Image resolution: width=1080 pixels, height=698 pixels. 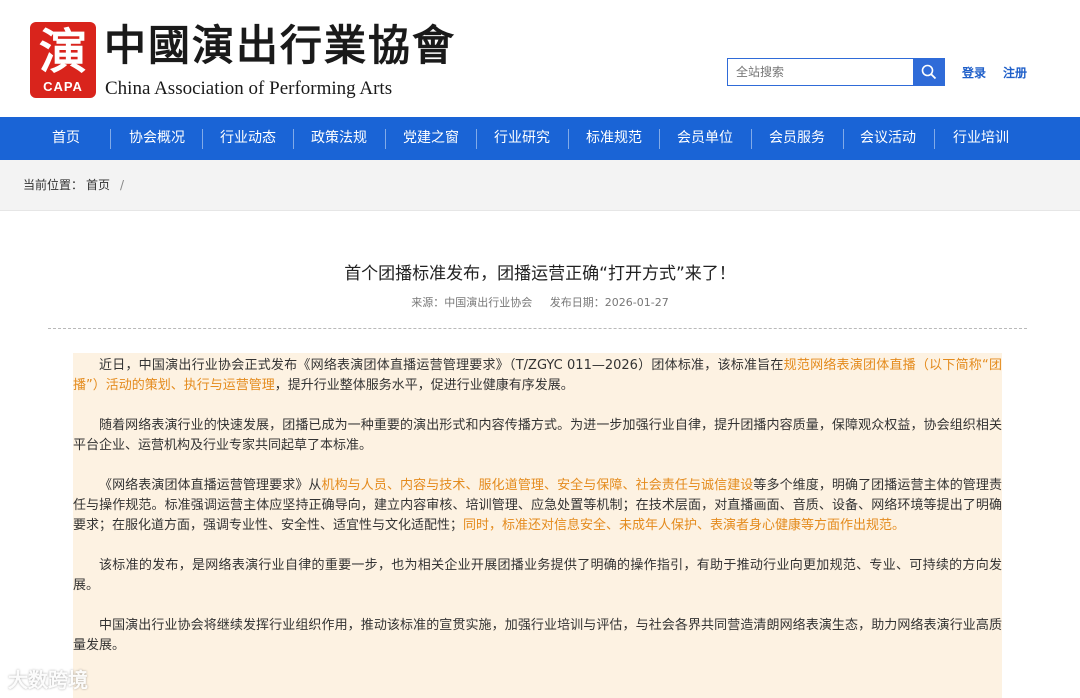 What do you see at coordinates (577, 302) in the screenshot?
I see `date-label: 发布日期：` at bounding box center [577, 302].